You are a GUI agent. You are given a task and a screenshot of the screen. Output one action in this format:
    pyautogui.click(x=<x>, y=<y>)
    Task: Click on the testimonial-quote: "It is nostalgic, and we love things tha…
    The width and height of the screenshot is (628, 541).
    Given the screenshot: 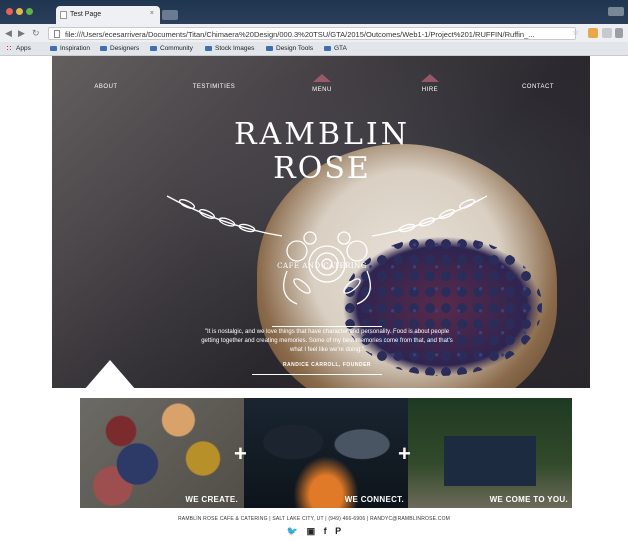 What is the action you would take?
    pyautogui.click(x=327, y=341)
    